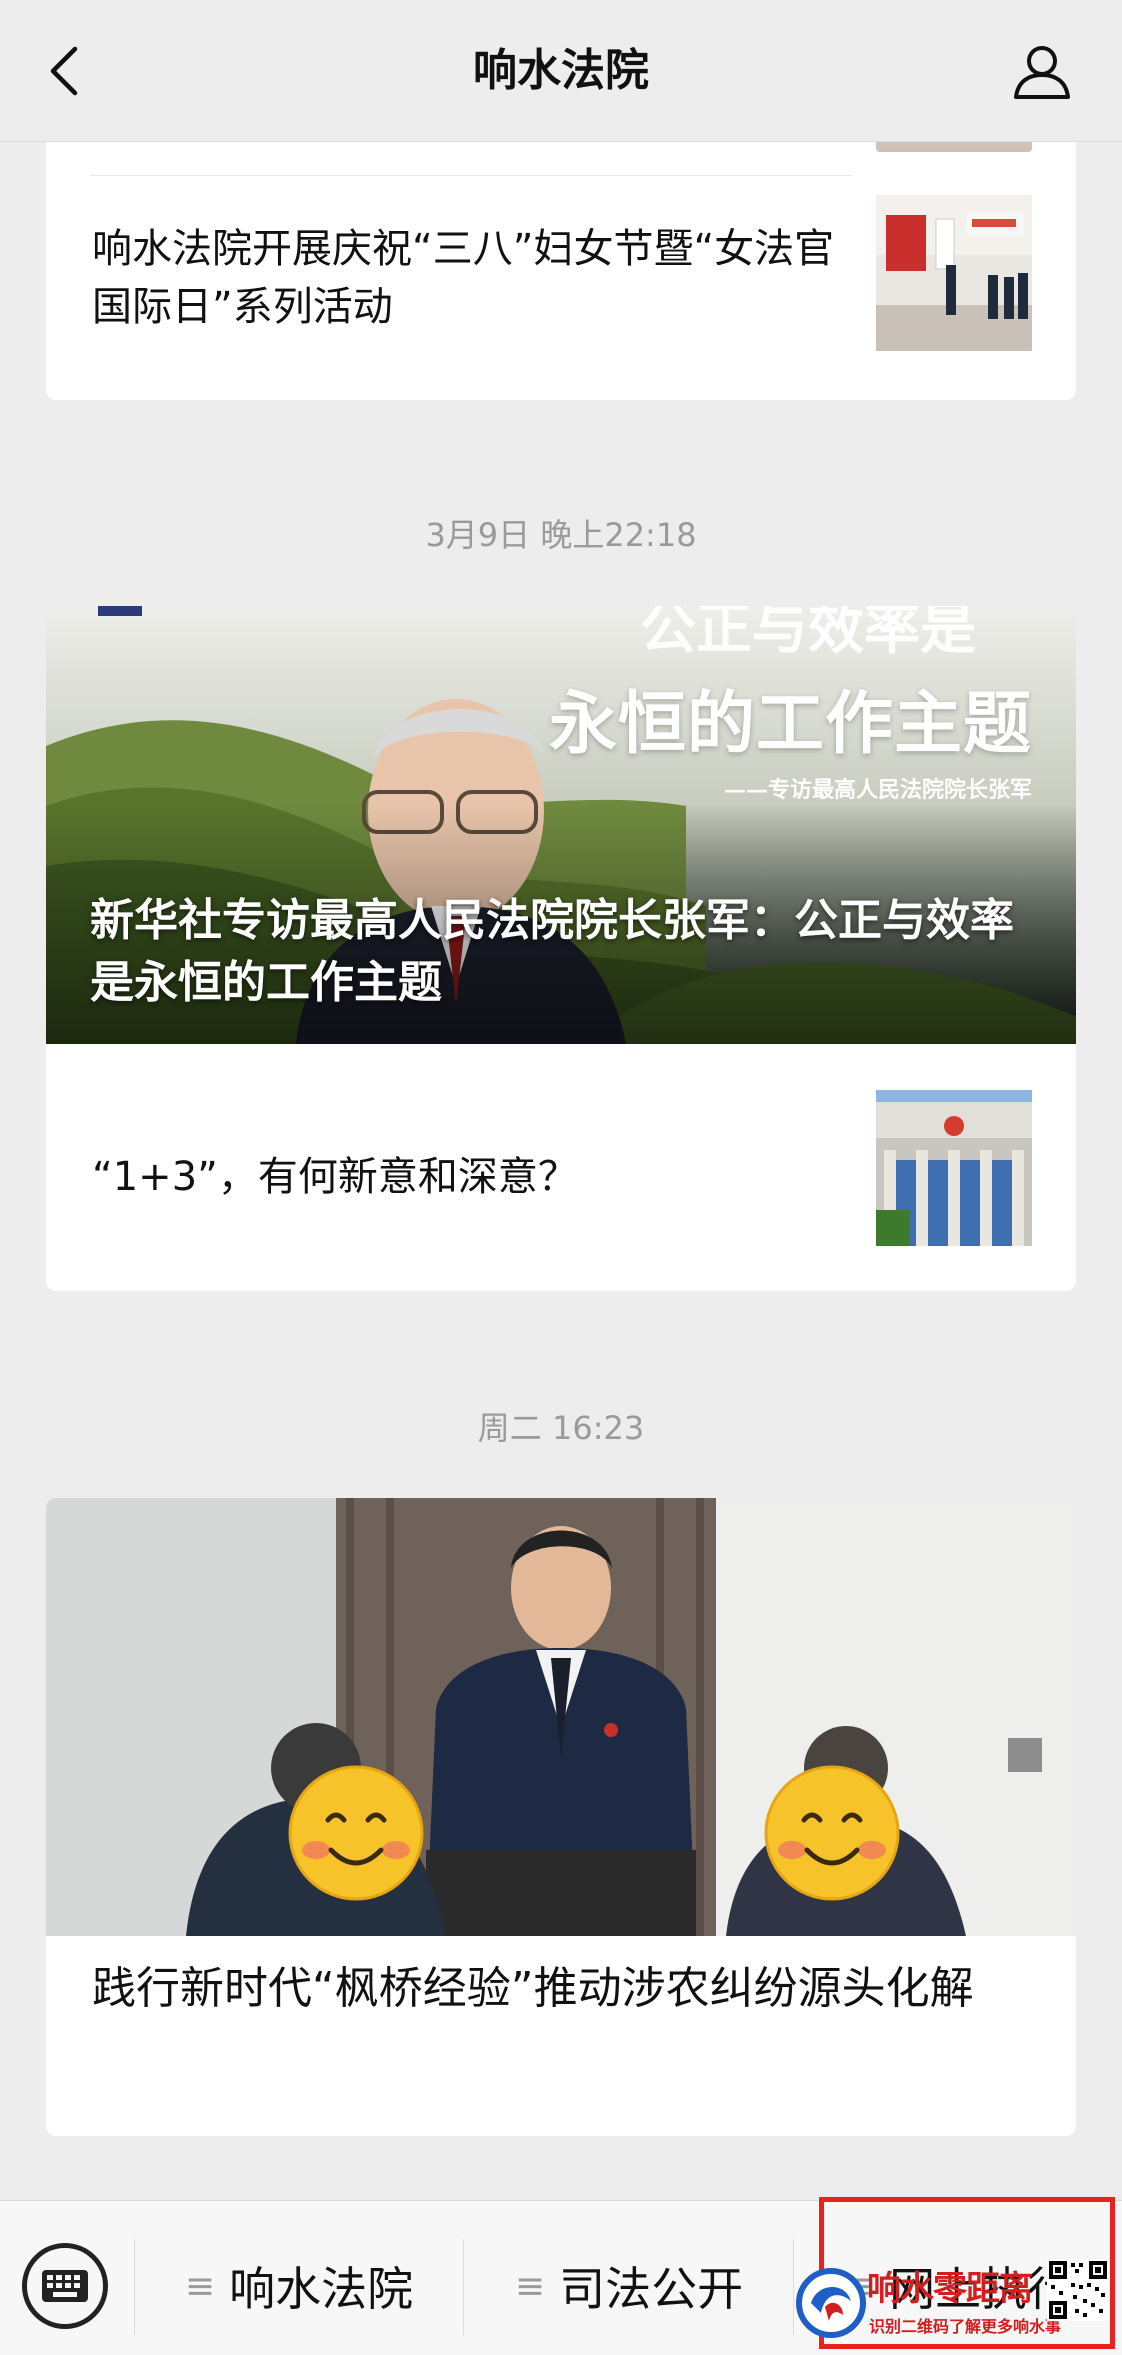 This screenshot has width=1122, height=2355. Describe the element at coordinates (651, 2289) in the screenshot. I see `menu-item-label: 司法公开` at that location.